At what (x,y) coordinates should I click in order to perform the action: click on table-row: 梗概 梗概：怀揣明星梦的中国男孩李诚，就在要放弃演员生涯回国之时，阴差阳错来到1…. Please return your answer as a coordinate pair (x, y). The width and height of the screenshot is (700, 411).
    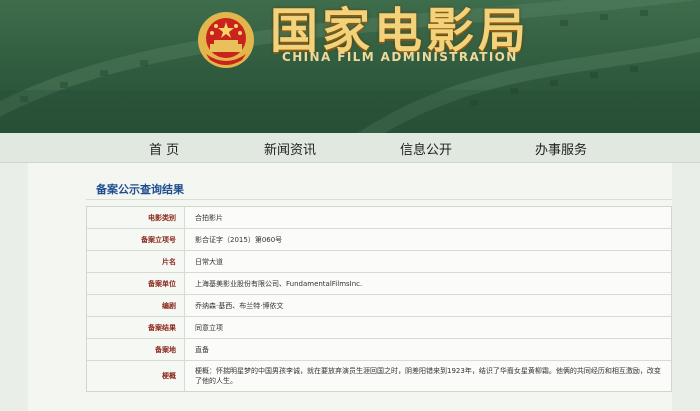
    Looking at the image, I should click on (379, 376).